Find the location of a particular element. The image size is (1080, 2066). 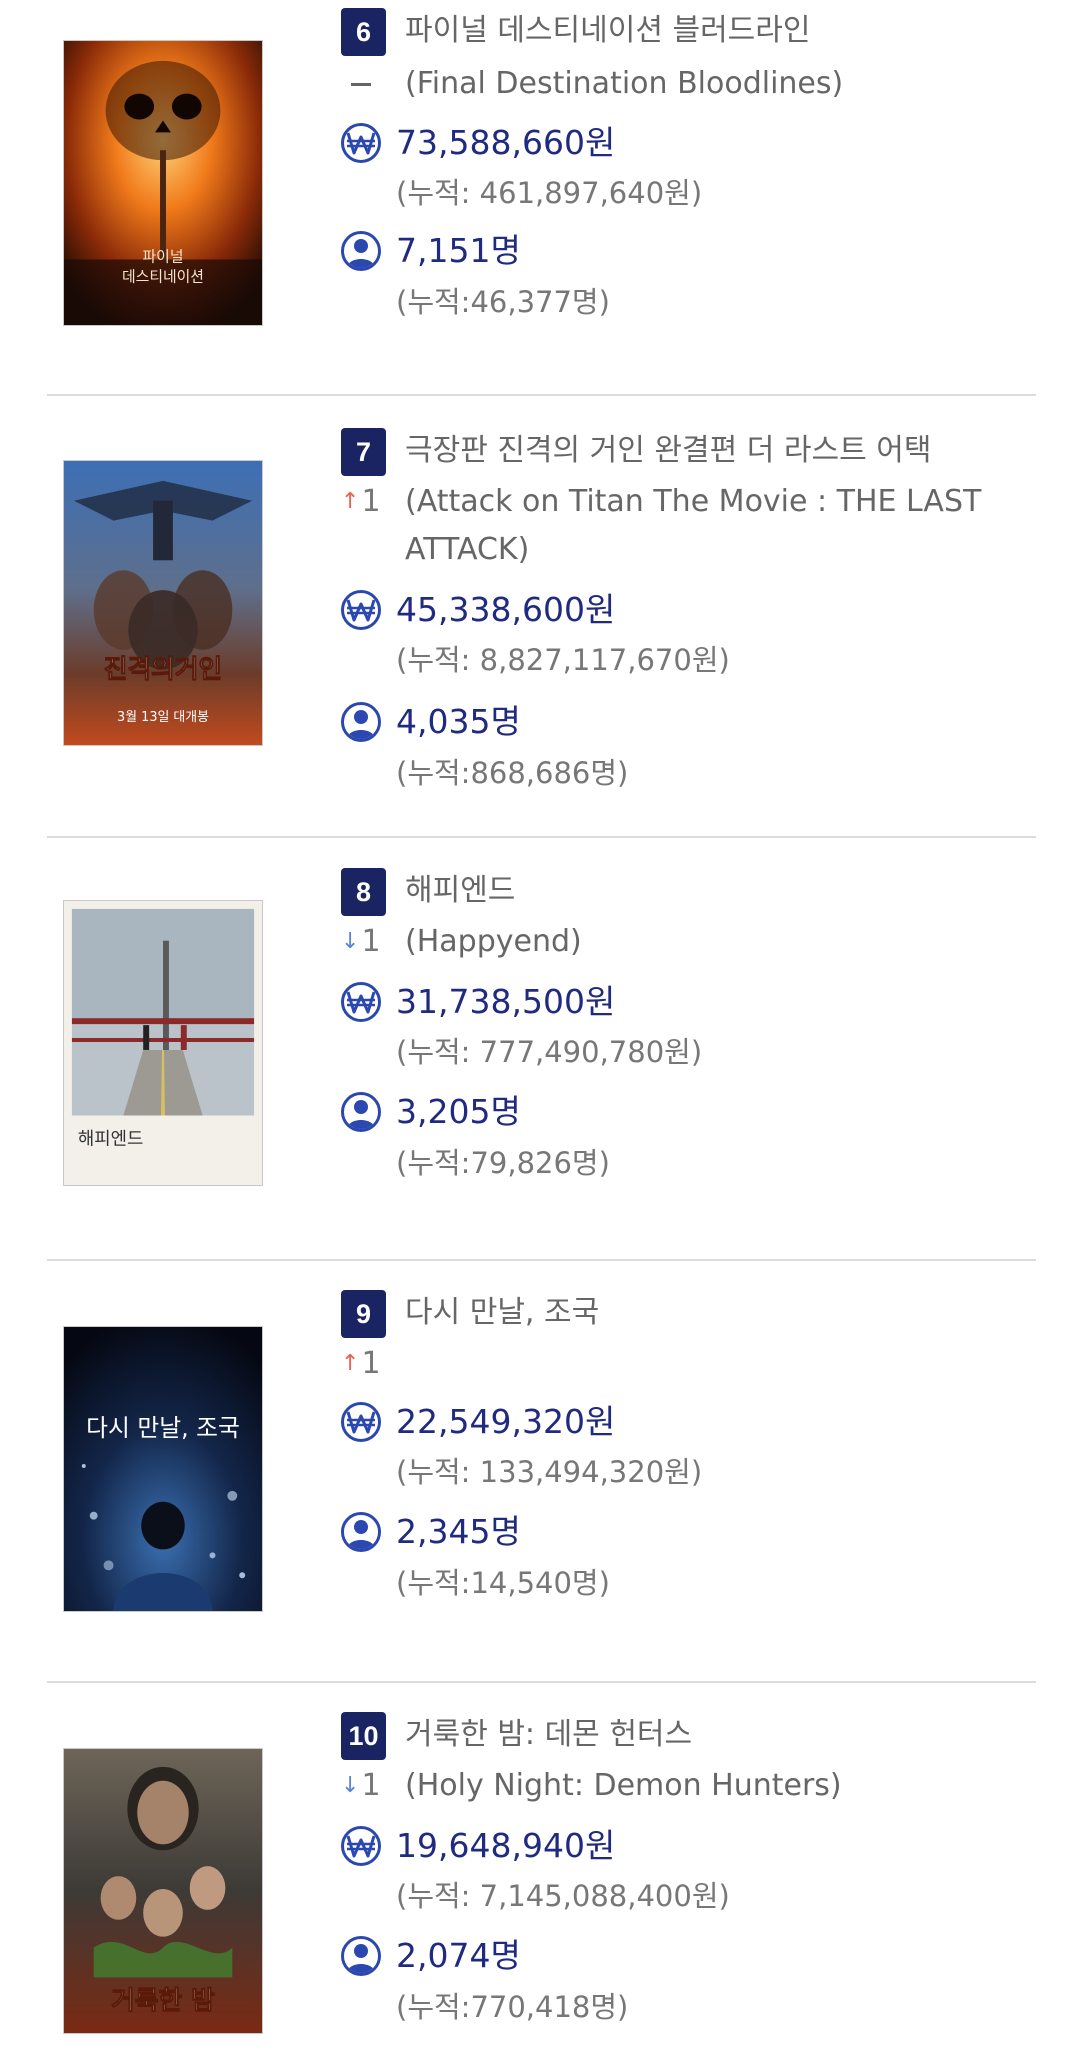

movie-title-english: (Final Destination Bloodlines) is located at coordinates (624, 83).